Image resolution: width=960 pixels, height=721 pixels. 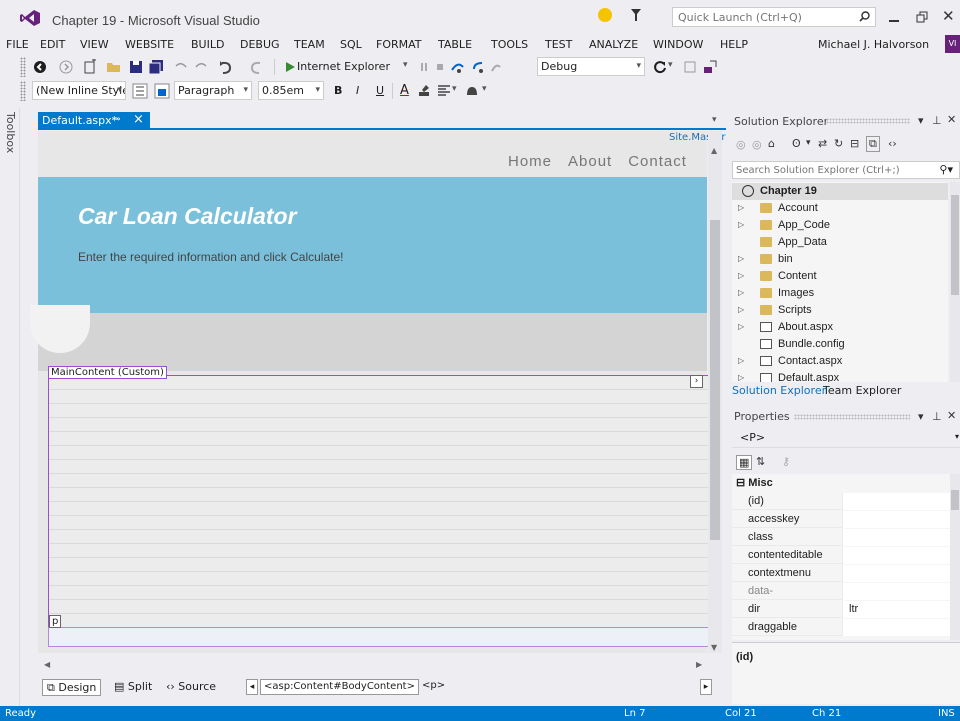 What do you see at coordinates (841, 591) in the screenshot?
I see `property-row: data-` at bounding box center [841, 591].